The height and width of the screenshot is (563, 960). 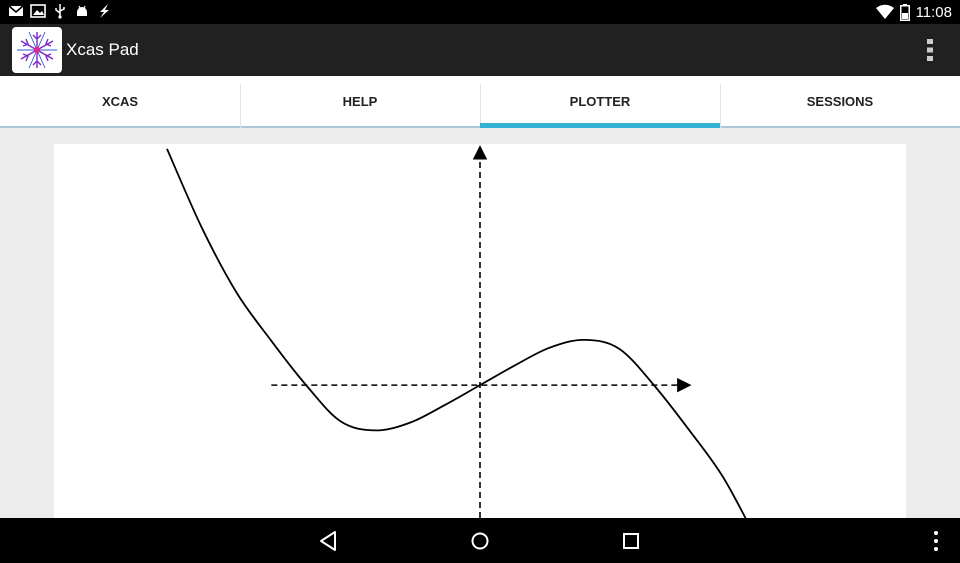 I want to click on xcas-snowflake-icon, so click(x=37, y=50).